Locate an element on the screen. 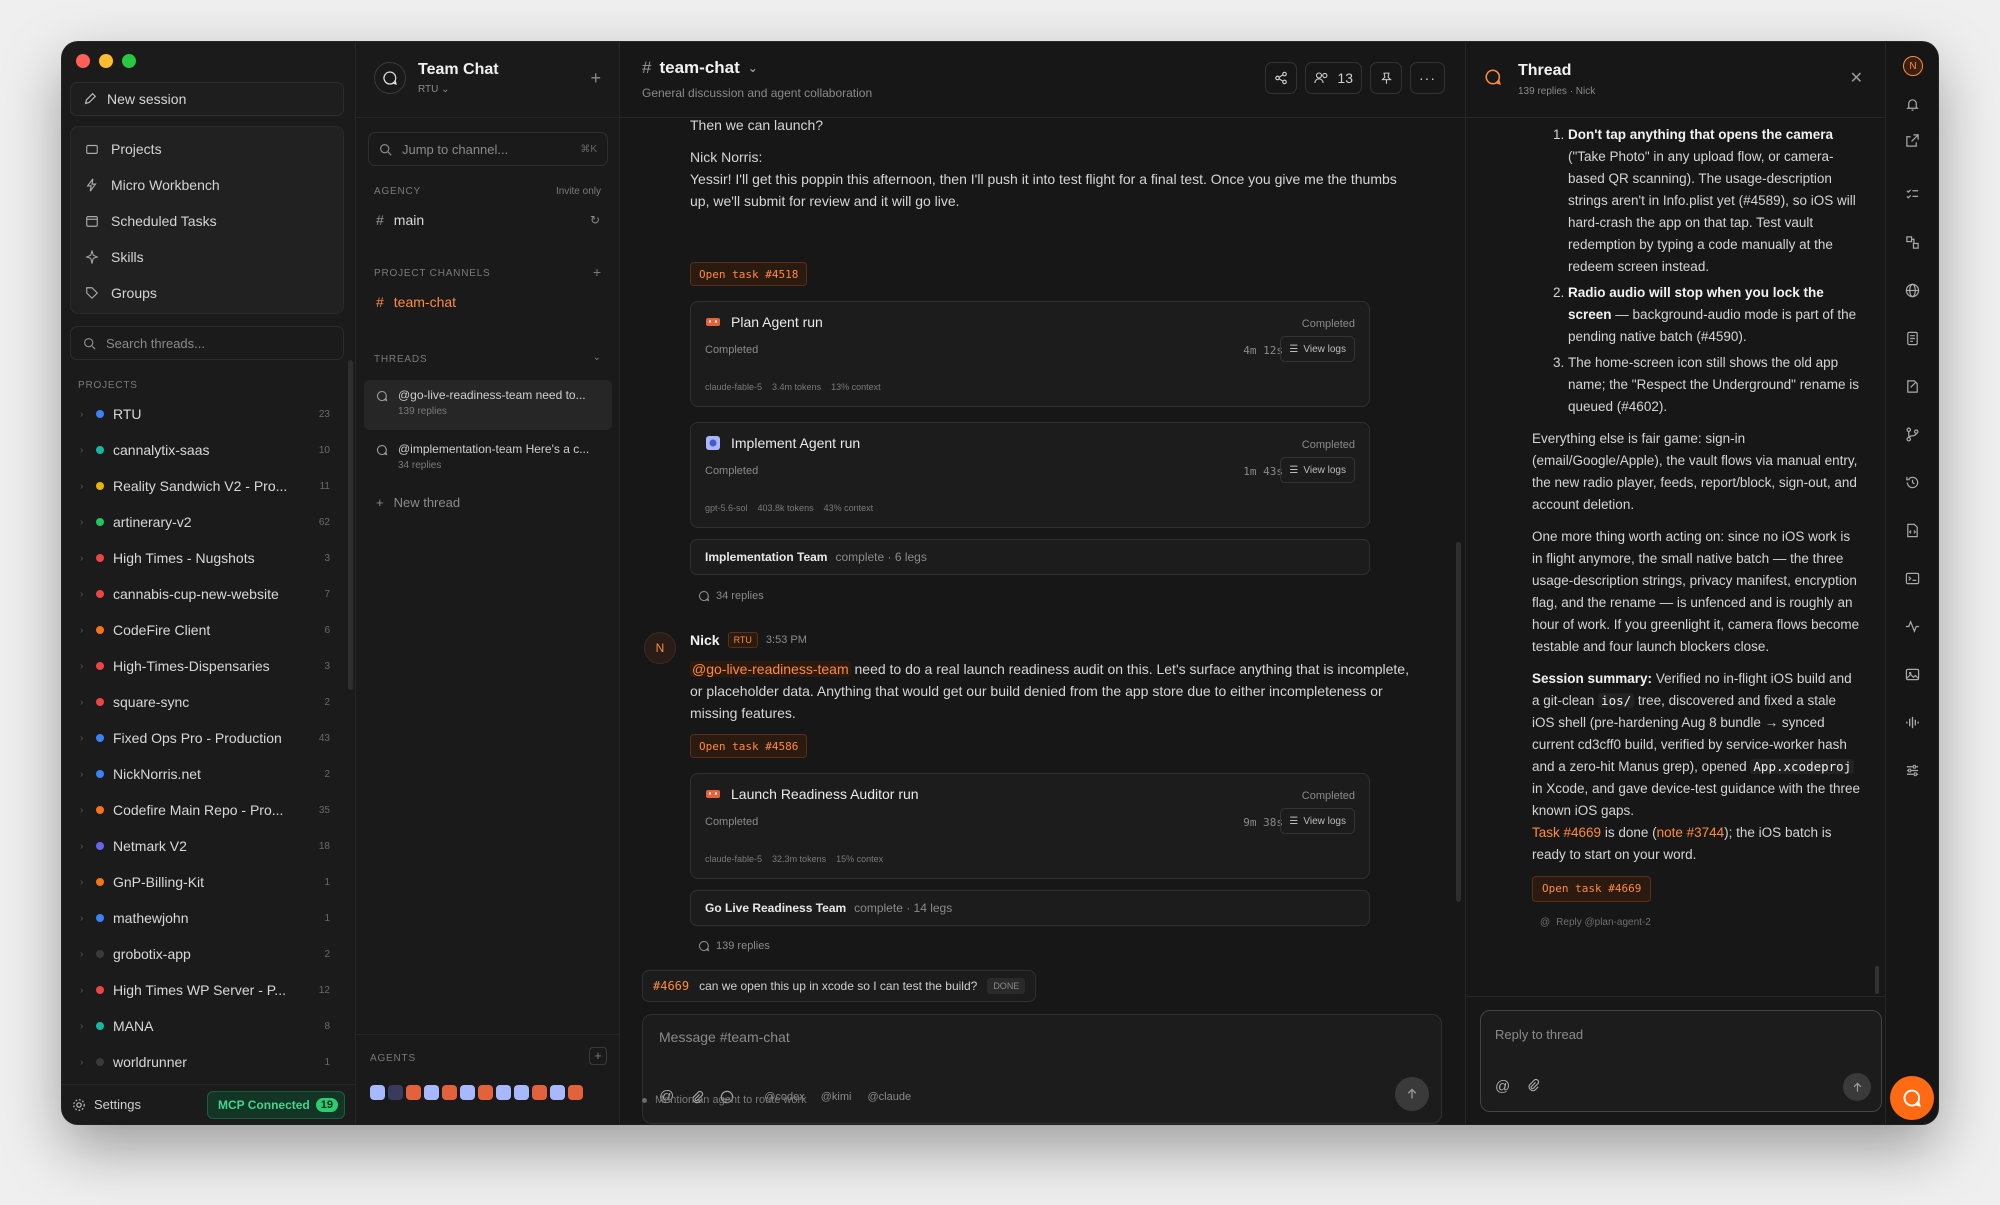  nav-item-micro-workbench: Micro Workbench is located at coordinates (207, 185).